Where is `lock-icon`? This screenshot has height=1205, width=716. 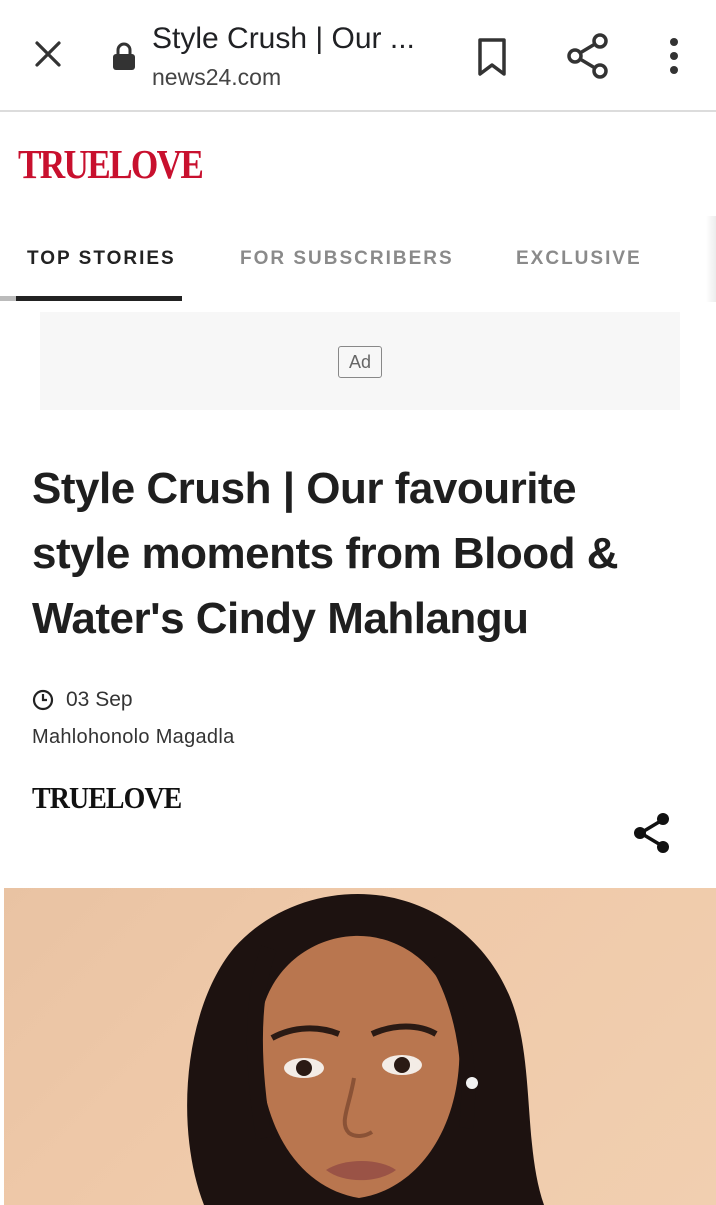
lock-icon is located at coordinates (124, 56).